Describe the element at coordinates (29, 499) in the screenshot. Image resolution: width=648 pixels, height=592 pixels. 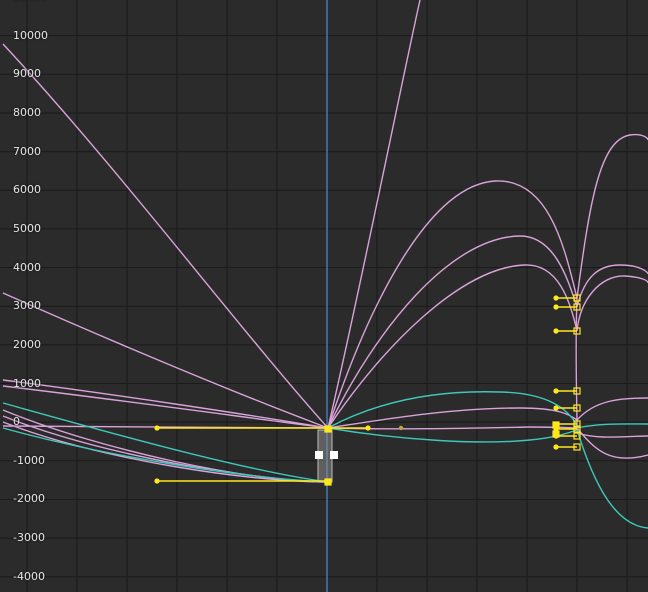
I see `y-axis-label: -2000` at that location.